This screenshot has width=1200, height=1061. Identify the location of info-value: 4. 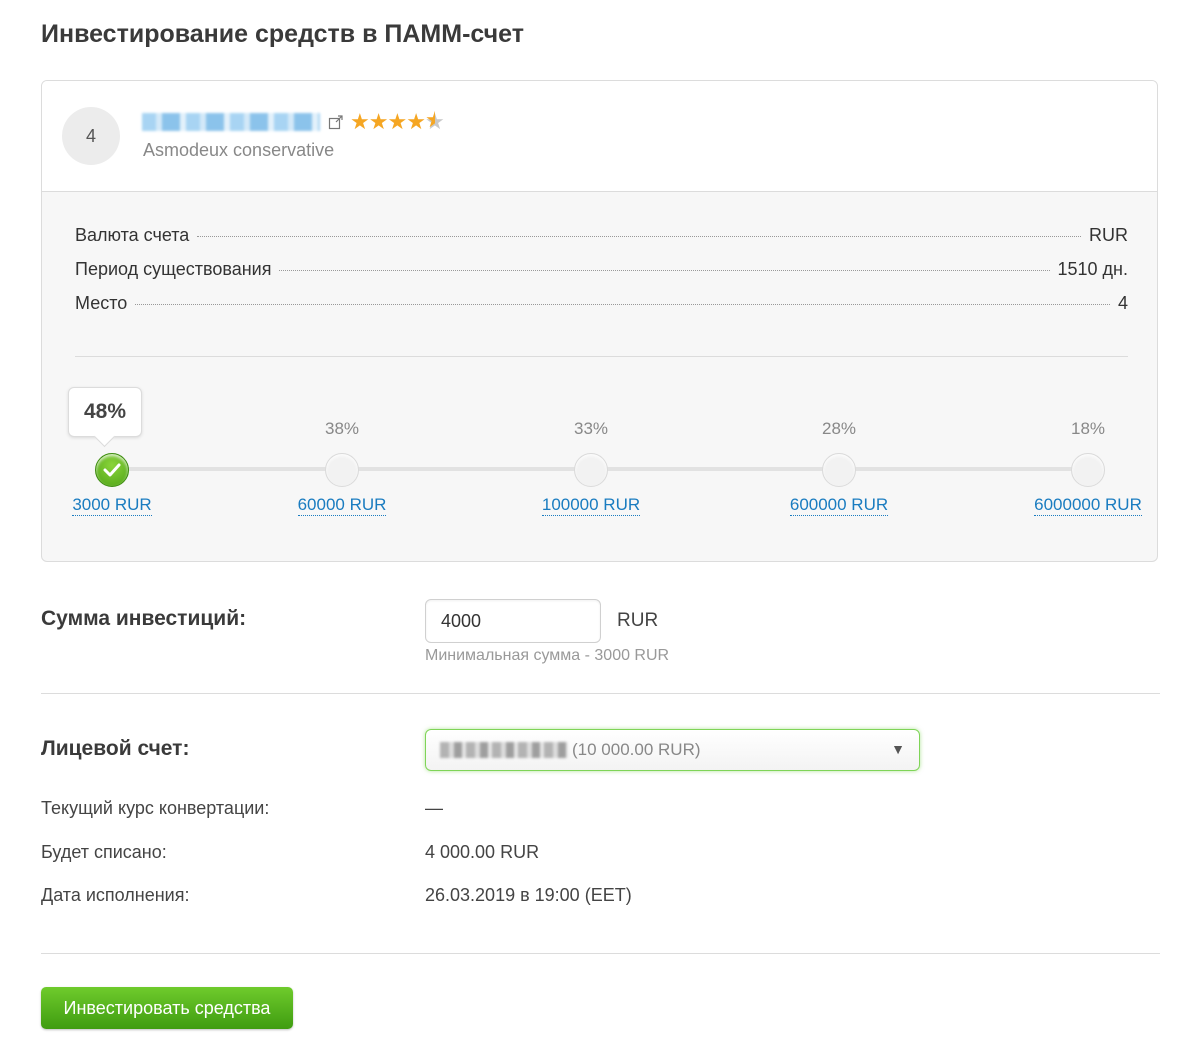
(1122, 303).